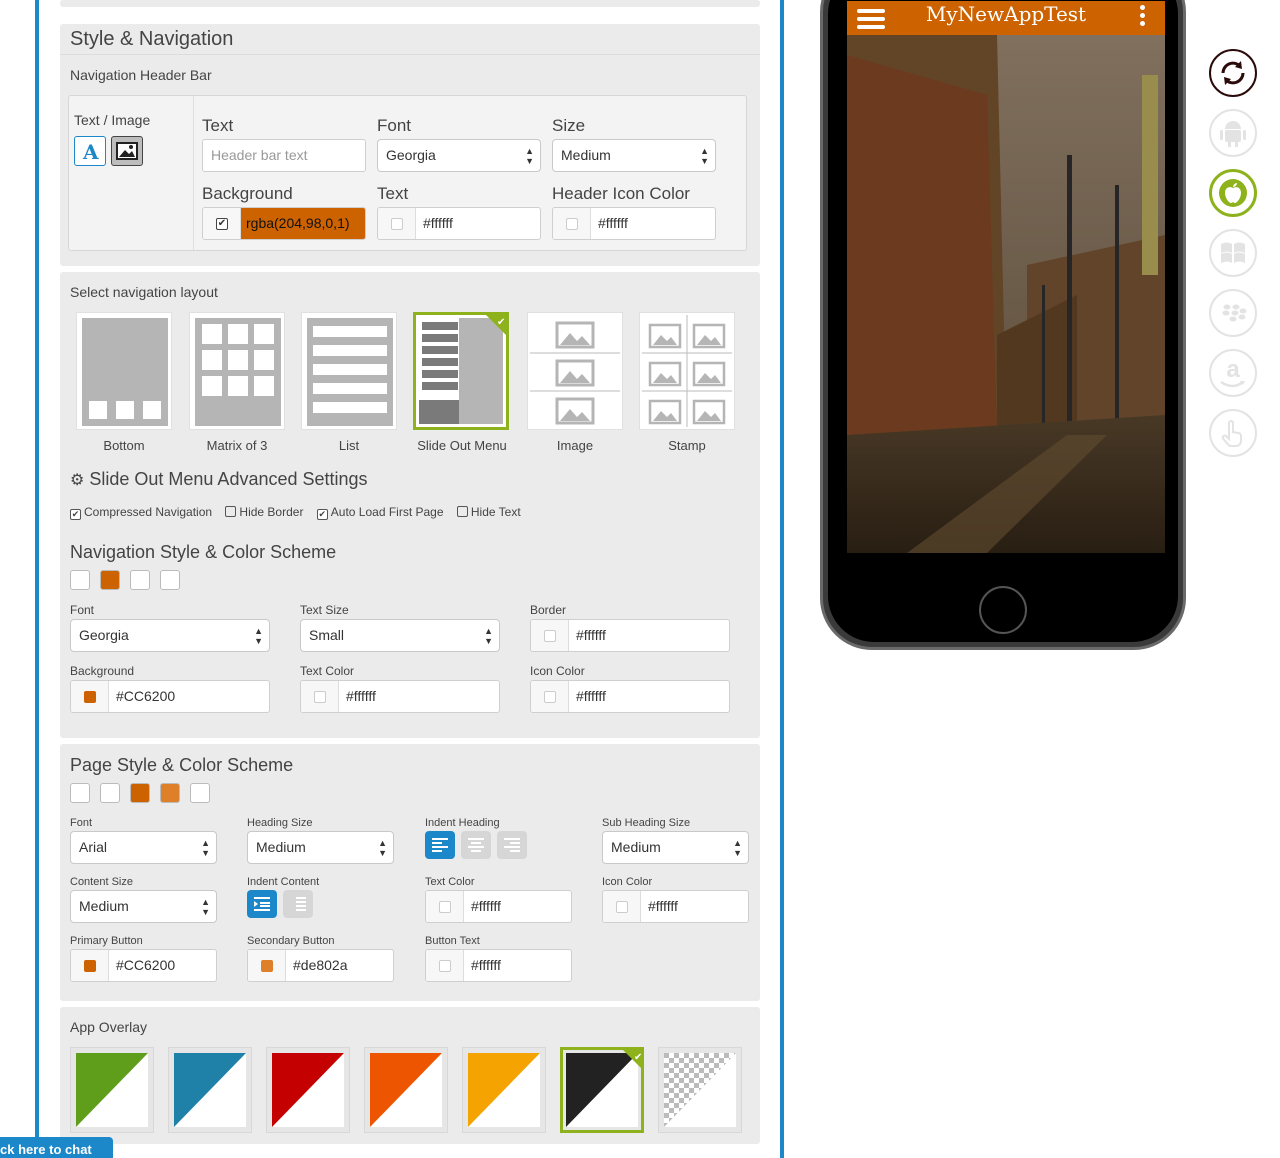  I want to click on layout-list, so click(349, 371).